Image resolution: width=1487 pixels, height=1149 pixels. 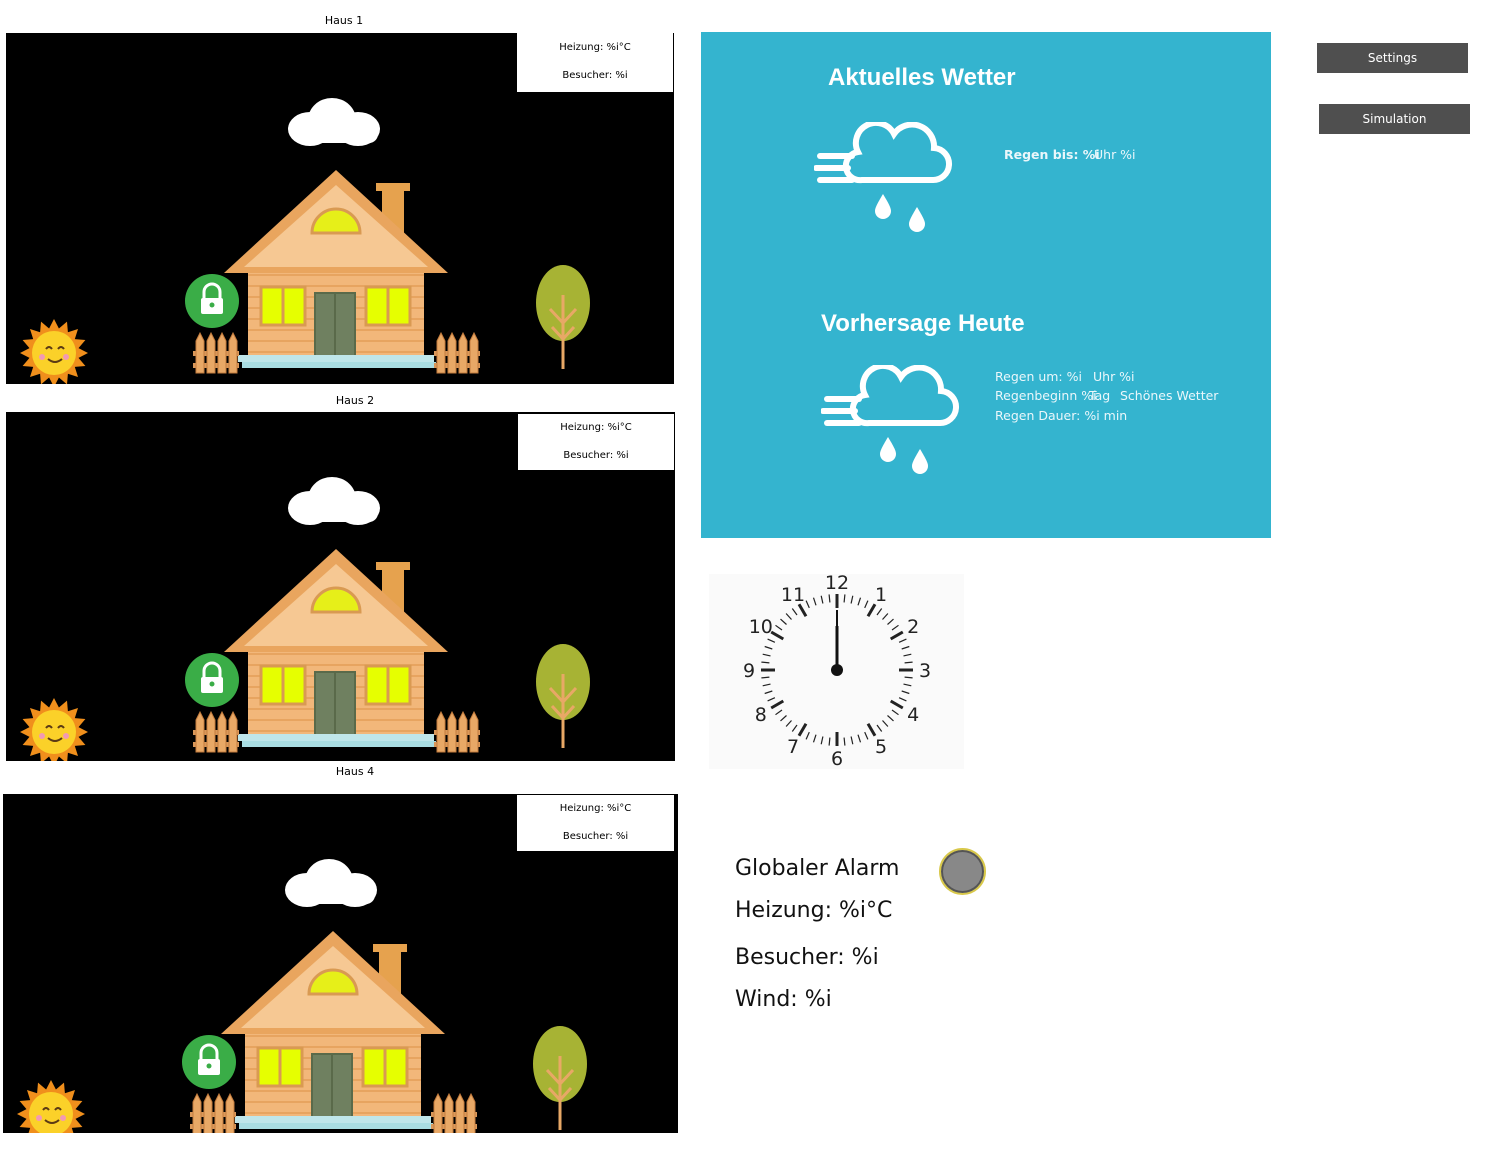 I want to click on clock-face: 121234567891011, so click(x=837, y=671).